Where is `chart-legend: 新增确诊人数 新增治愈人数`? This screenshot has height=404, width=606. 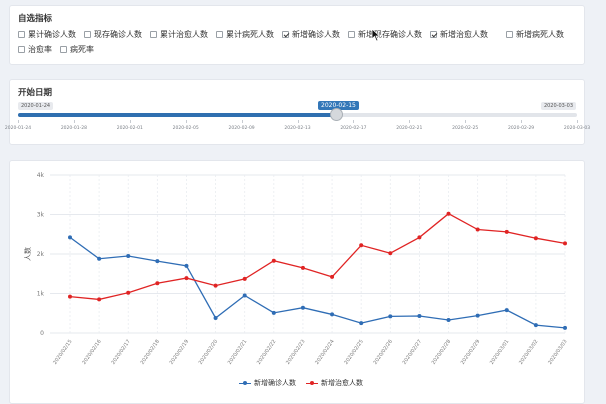
chart-legend: 新增确诊人数 新增治愈人数 is located at coordinates (306, 383).